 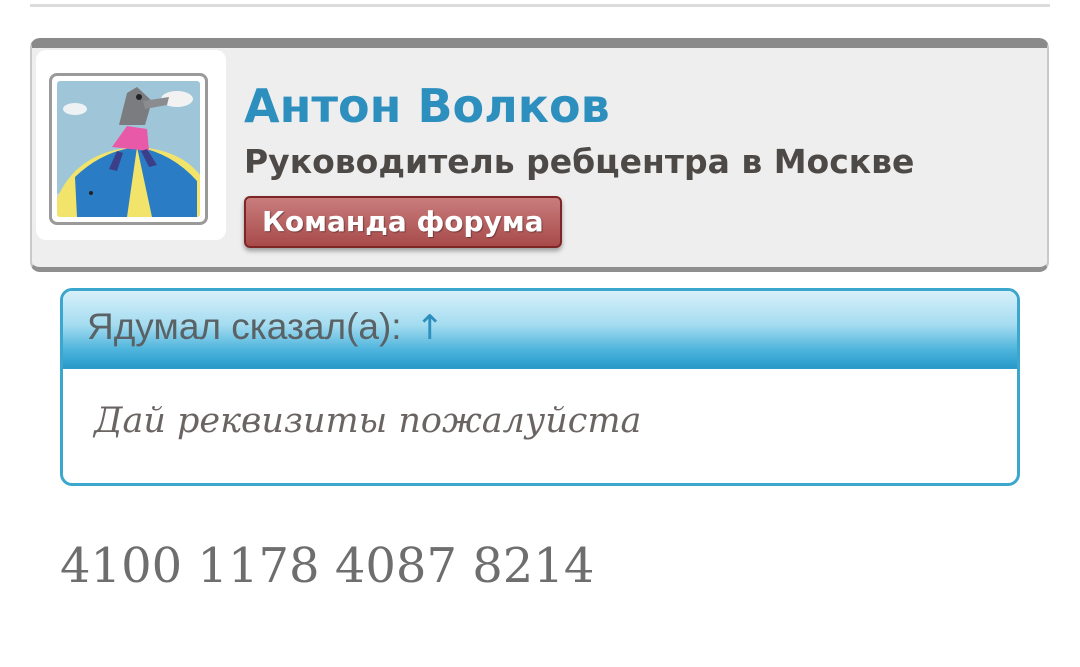 I want to click on quote-text: Дай реквизиты пожалуйста, so click(x=368, y=421).